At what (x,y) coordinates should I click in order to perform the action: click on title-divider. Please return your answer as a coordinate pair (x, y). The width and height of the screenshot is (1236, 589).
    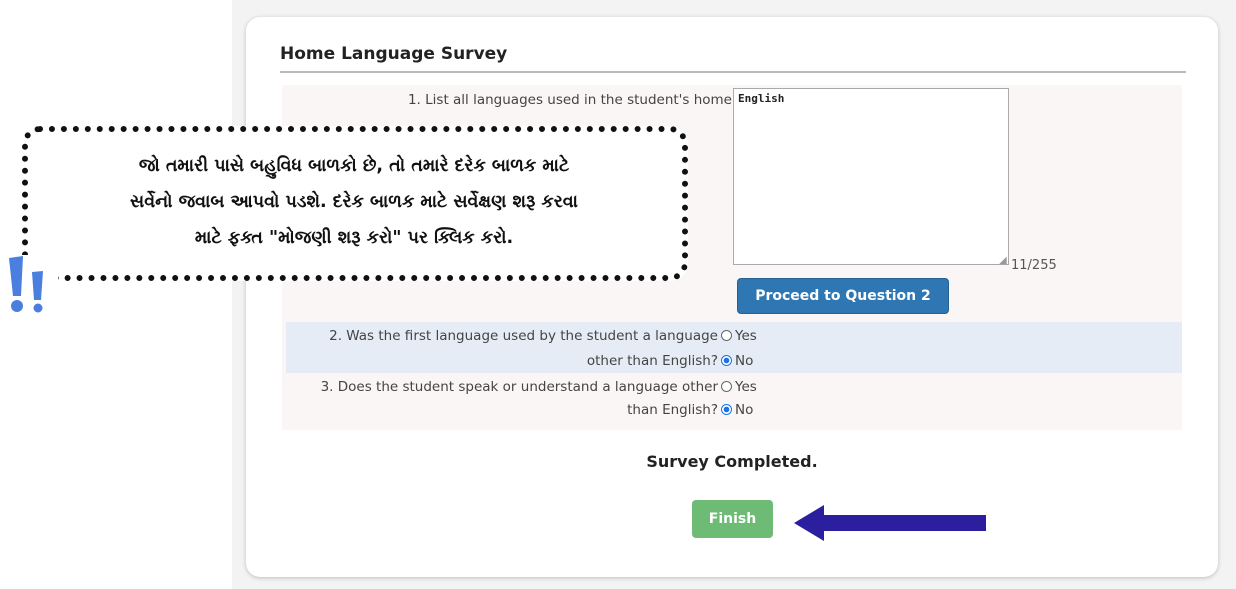
    Looking at the image, I should click on (733, 72).